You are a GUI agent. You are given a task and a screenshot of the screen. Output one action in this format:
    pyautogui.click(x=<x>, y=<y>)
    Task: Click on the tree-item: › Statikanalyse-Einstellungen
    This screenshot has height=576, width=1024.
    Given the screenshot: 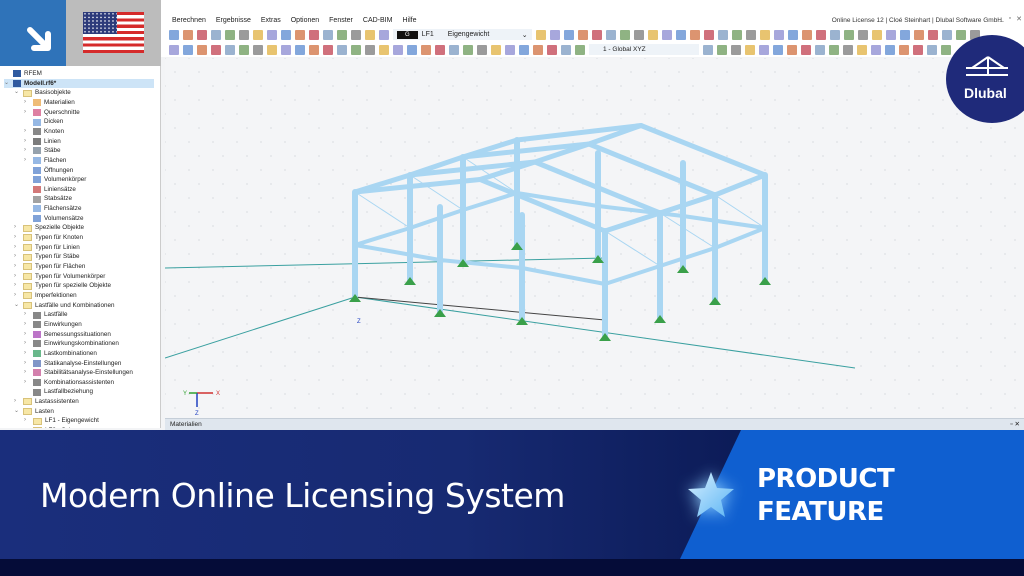 What is the action you would take?
    pyautogui.click(x=72, y=364)
    